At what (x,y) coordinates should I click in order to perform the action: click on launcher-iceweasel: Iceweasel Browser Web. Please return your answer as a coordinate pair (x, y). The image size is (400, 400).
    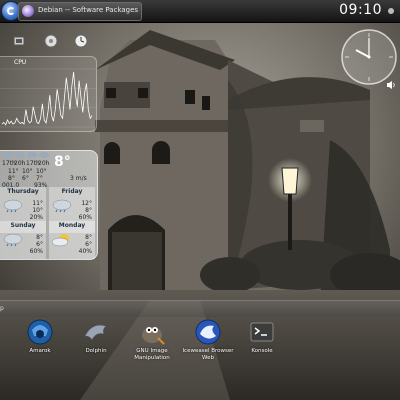
    Looking at the image, I should click on (208, 343).